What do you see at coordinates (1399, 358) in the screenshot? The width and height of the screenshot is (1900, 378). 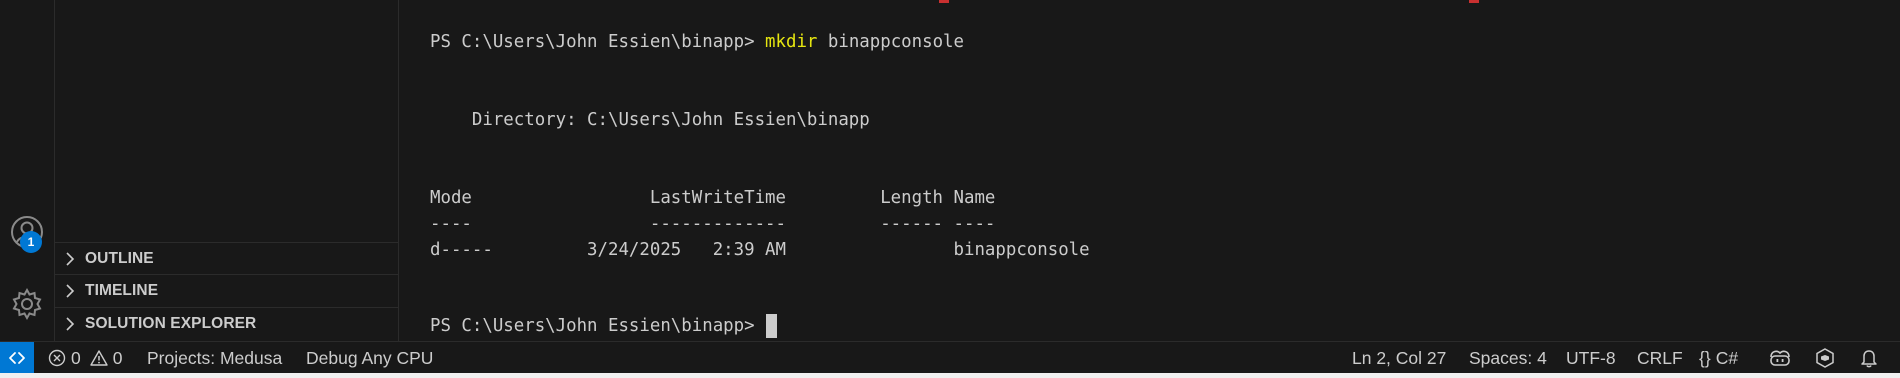 I see `cursor-position: Ln 2, Col 27` at bounding box center [1399, 358].